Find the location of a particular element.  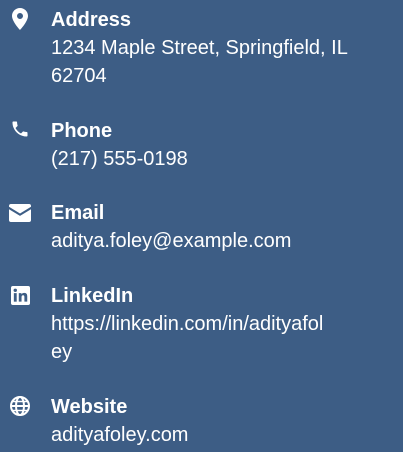

globe-icon is located at coordinates (20, 406).